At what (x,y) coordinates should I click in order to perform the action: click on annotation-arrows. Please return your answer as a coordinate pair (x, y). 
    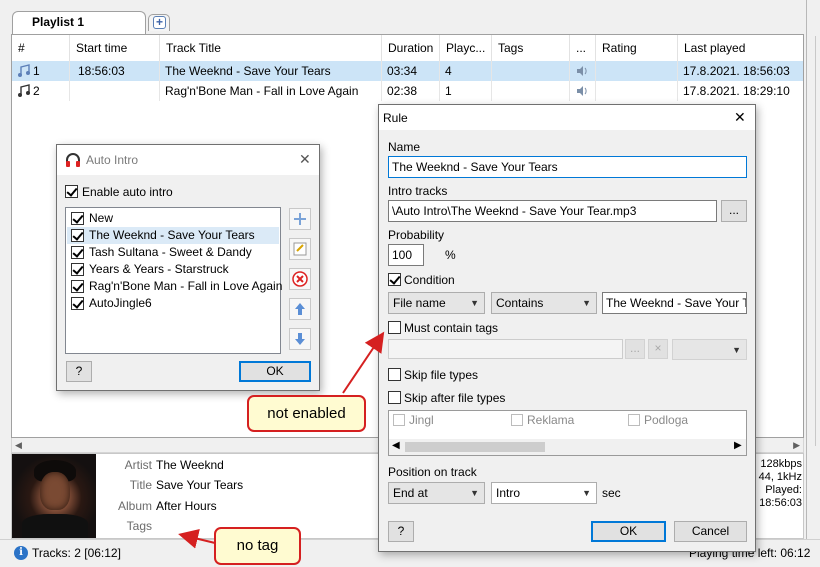
    Looking at the image, I should click on (281, 440).